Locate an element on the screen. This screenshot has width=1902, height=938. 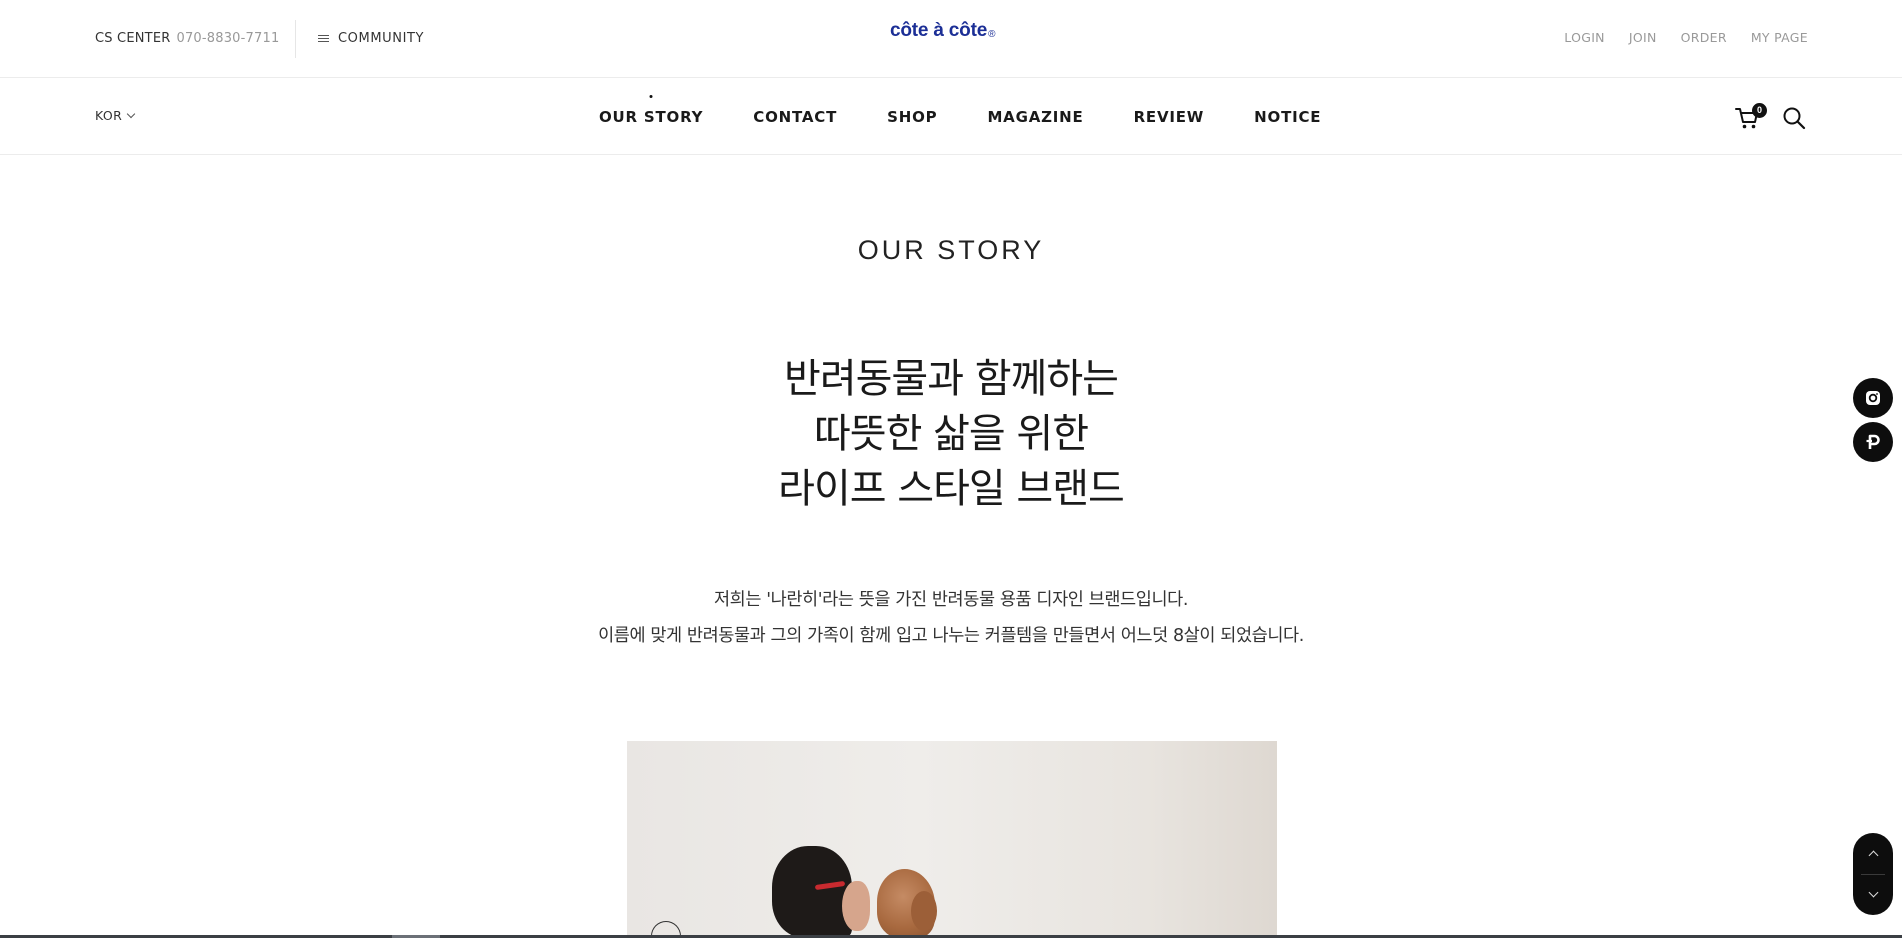
nav-item-label: CONTACT is located at coordinates (795, 117).